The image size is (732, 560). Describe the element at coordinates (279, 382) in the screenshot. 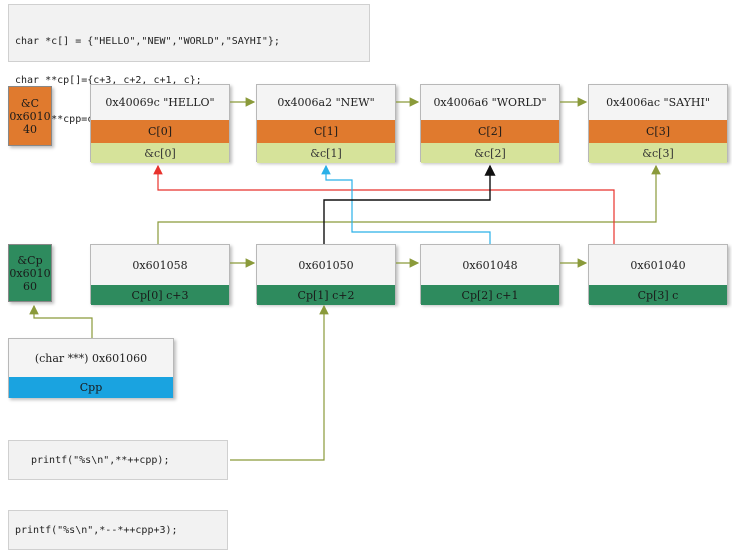

I see `arrow-printf-to-cp1` at that location.